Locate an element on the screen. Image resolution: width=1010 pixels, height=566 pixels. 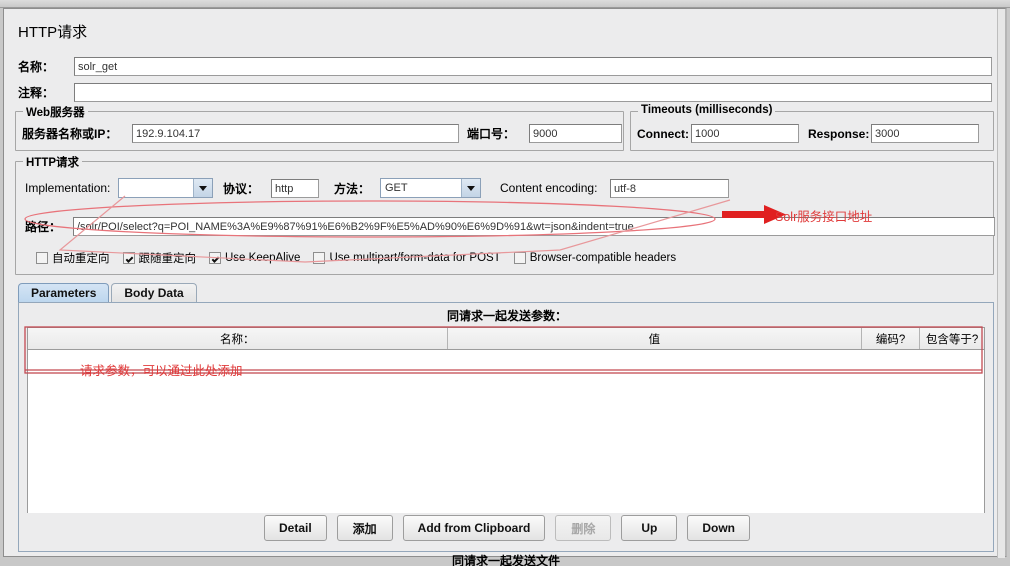
checkbox-use-multipart: Use multipart/form-data for POST is located at coordinates (407, 258).